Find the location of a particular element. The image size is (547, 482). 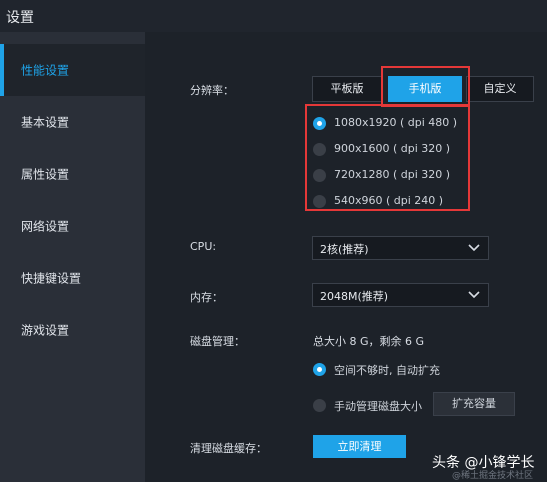

memory-select-value: 2048M(推荐) is located at coordinates (354, 296).